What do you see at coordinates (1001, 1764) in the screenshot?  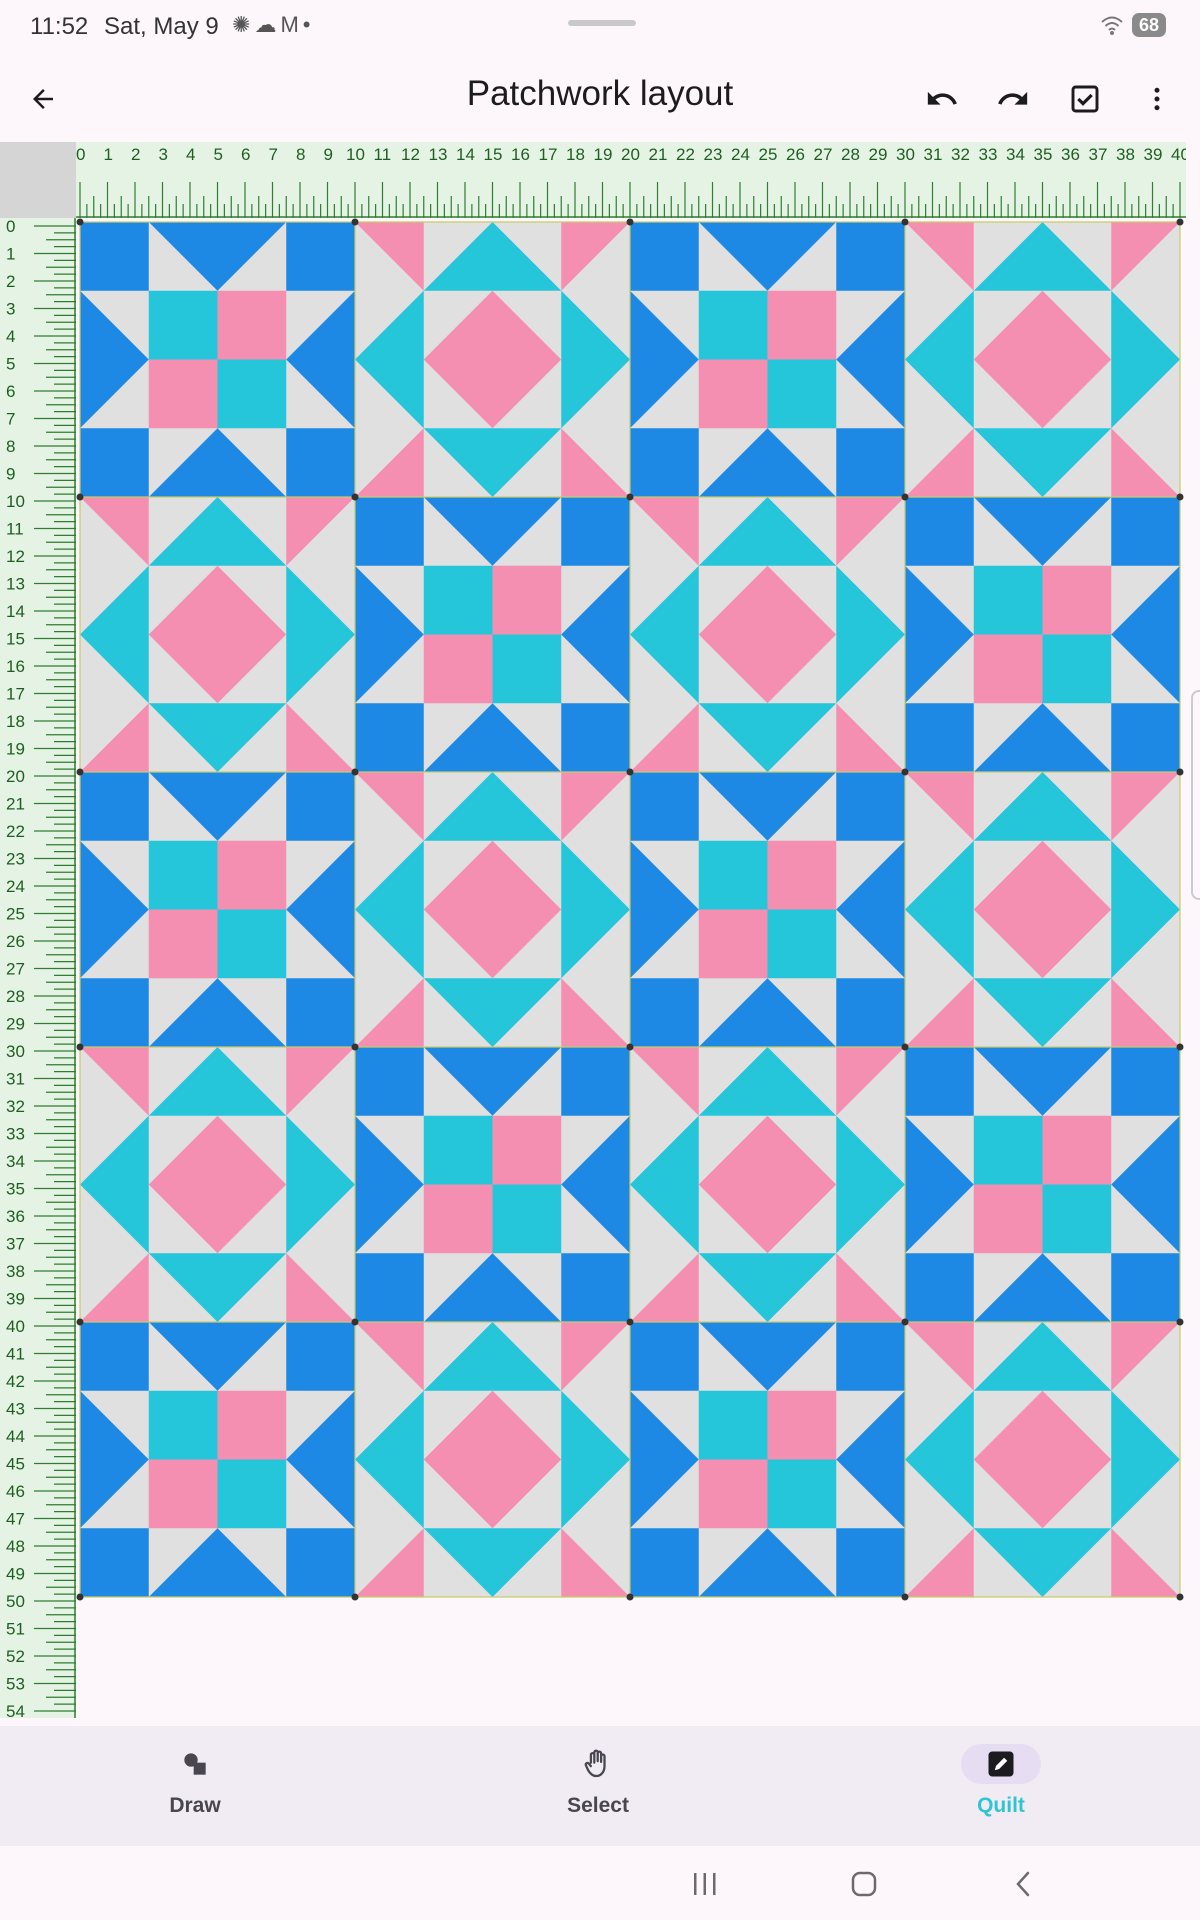 I see `edit-icon` at bounding box center [1001, 1764].